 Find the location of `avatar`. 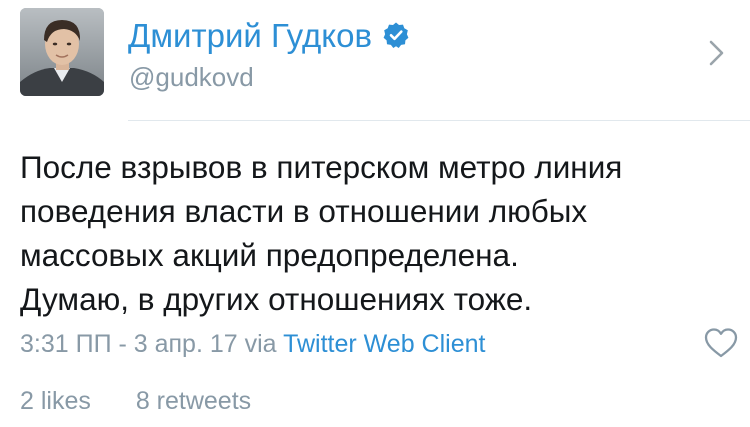

avatar is located at coordinates (62, 52).